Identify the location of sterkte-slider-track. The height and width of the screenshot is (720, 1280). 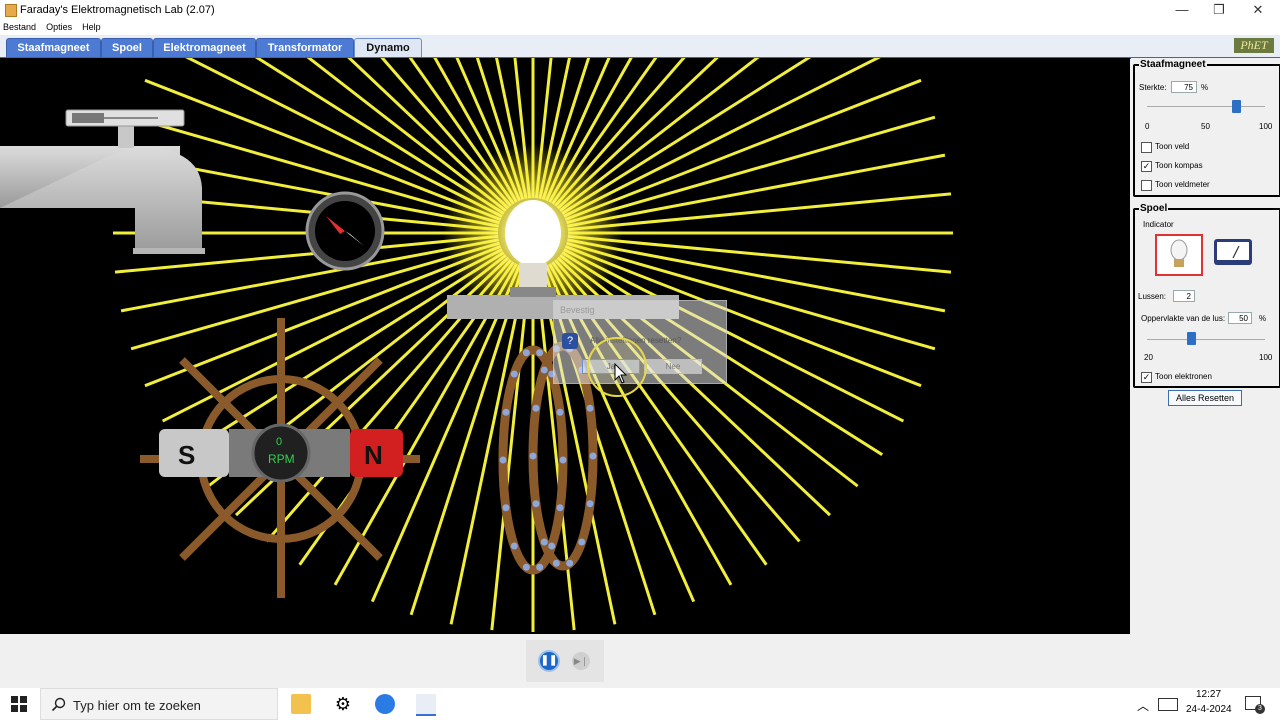
(1206, 106).